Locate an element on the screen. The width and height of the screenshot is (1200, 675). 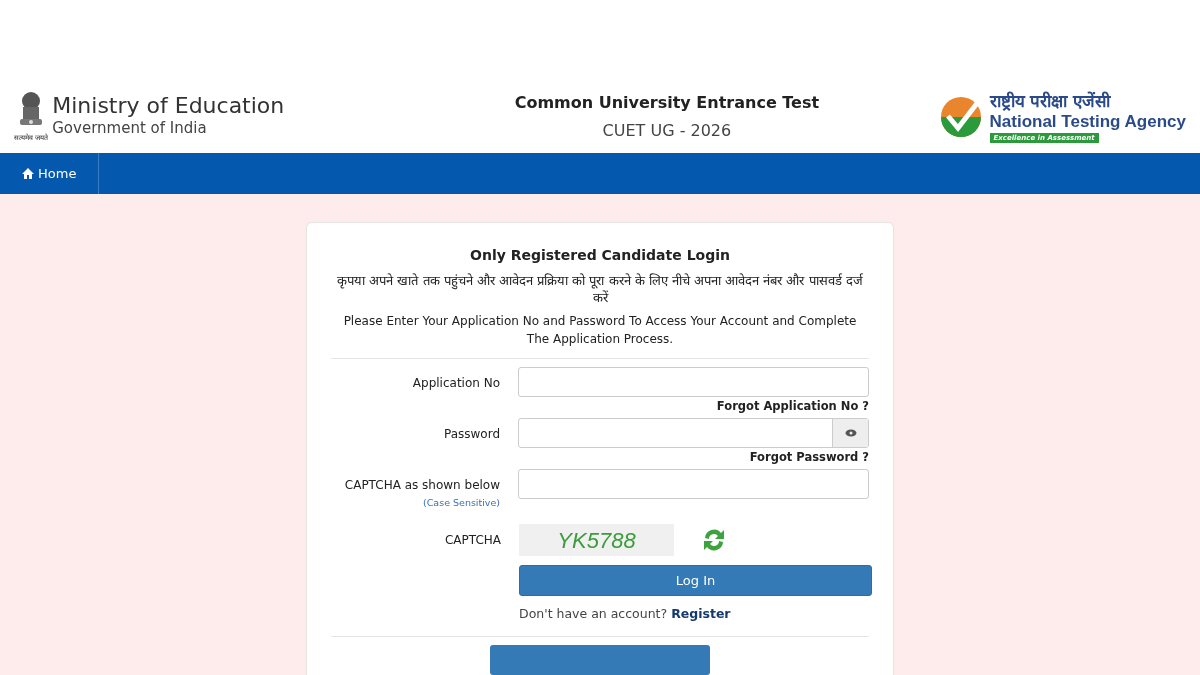
hindi-instructions: कृपया अपने खाते तक पहुंचने और आवेदन प्रक्रिया को पूरा करने के लिए नीचे अपना आवेदन नंबर और पासवर्ड दर्ज करें is located at coordinates (600, 289).